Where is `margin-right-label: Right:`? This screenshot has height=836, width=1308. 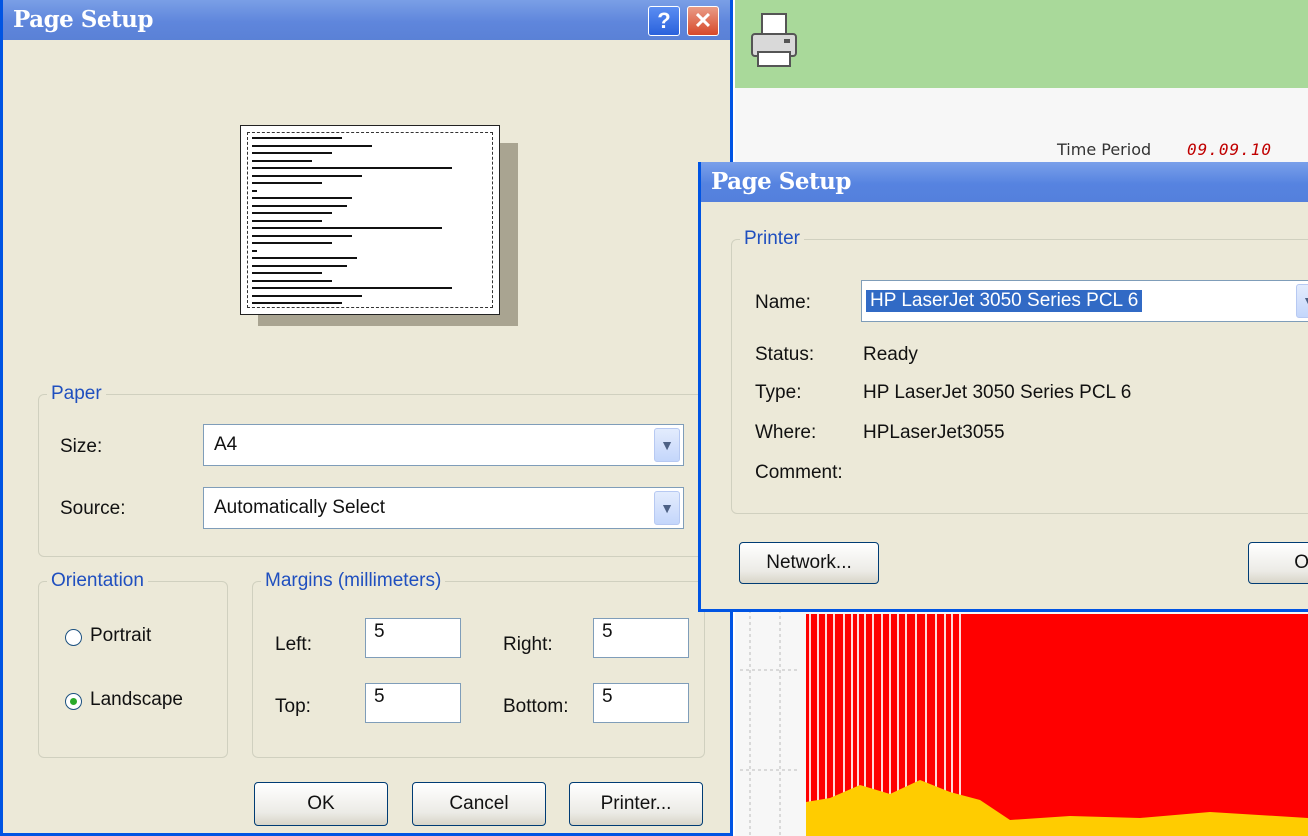 margin-right-label: Right: is located at coordinates (528, 644).